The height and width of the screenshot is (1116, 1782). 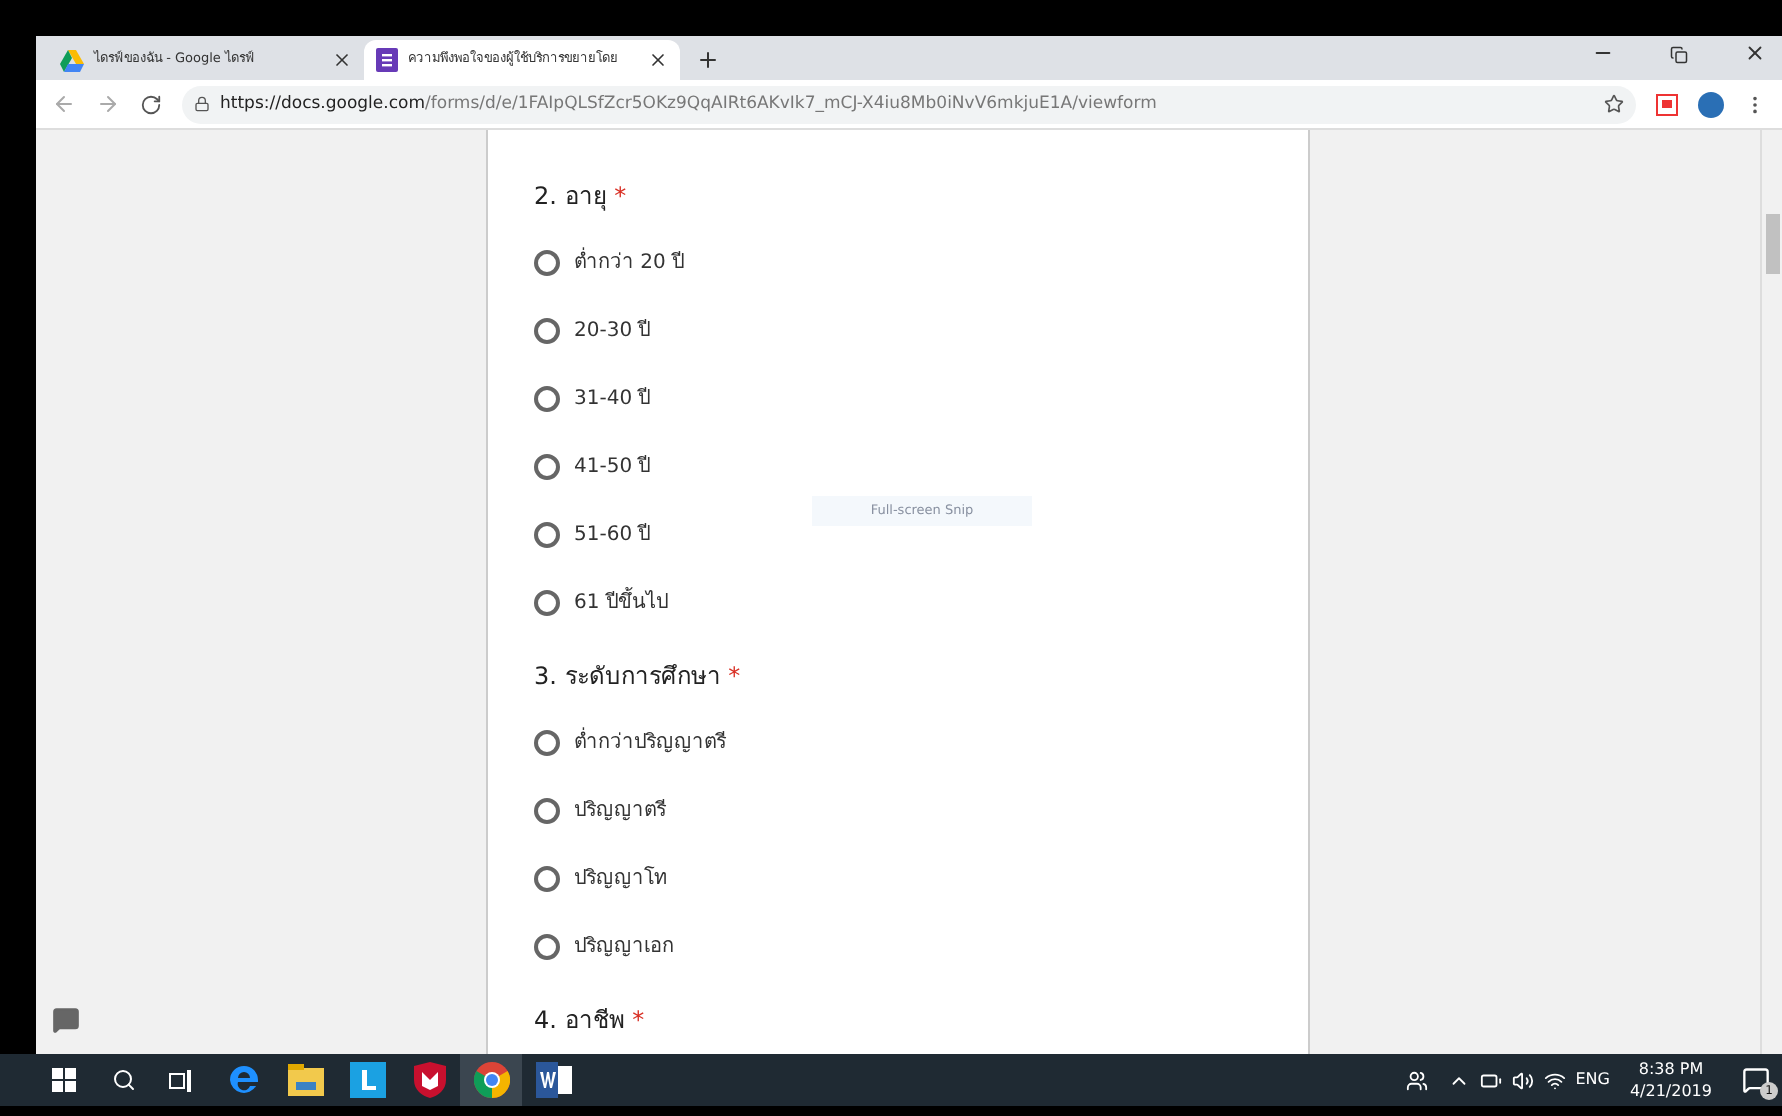 I want to click on volume-icon, so click(x=1522, y=1080).